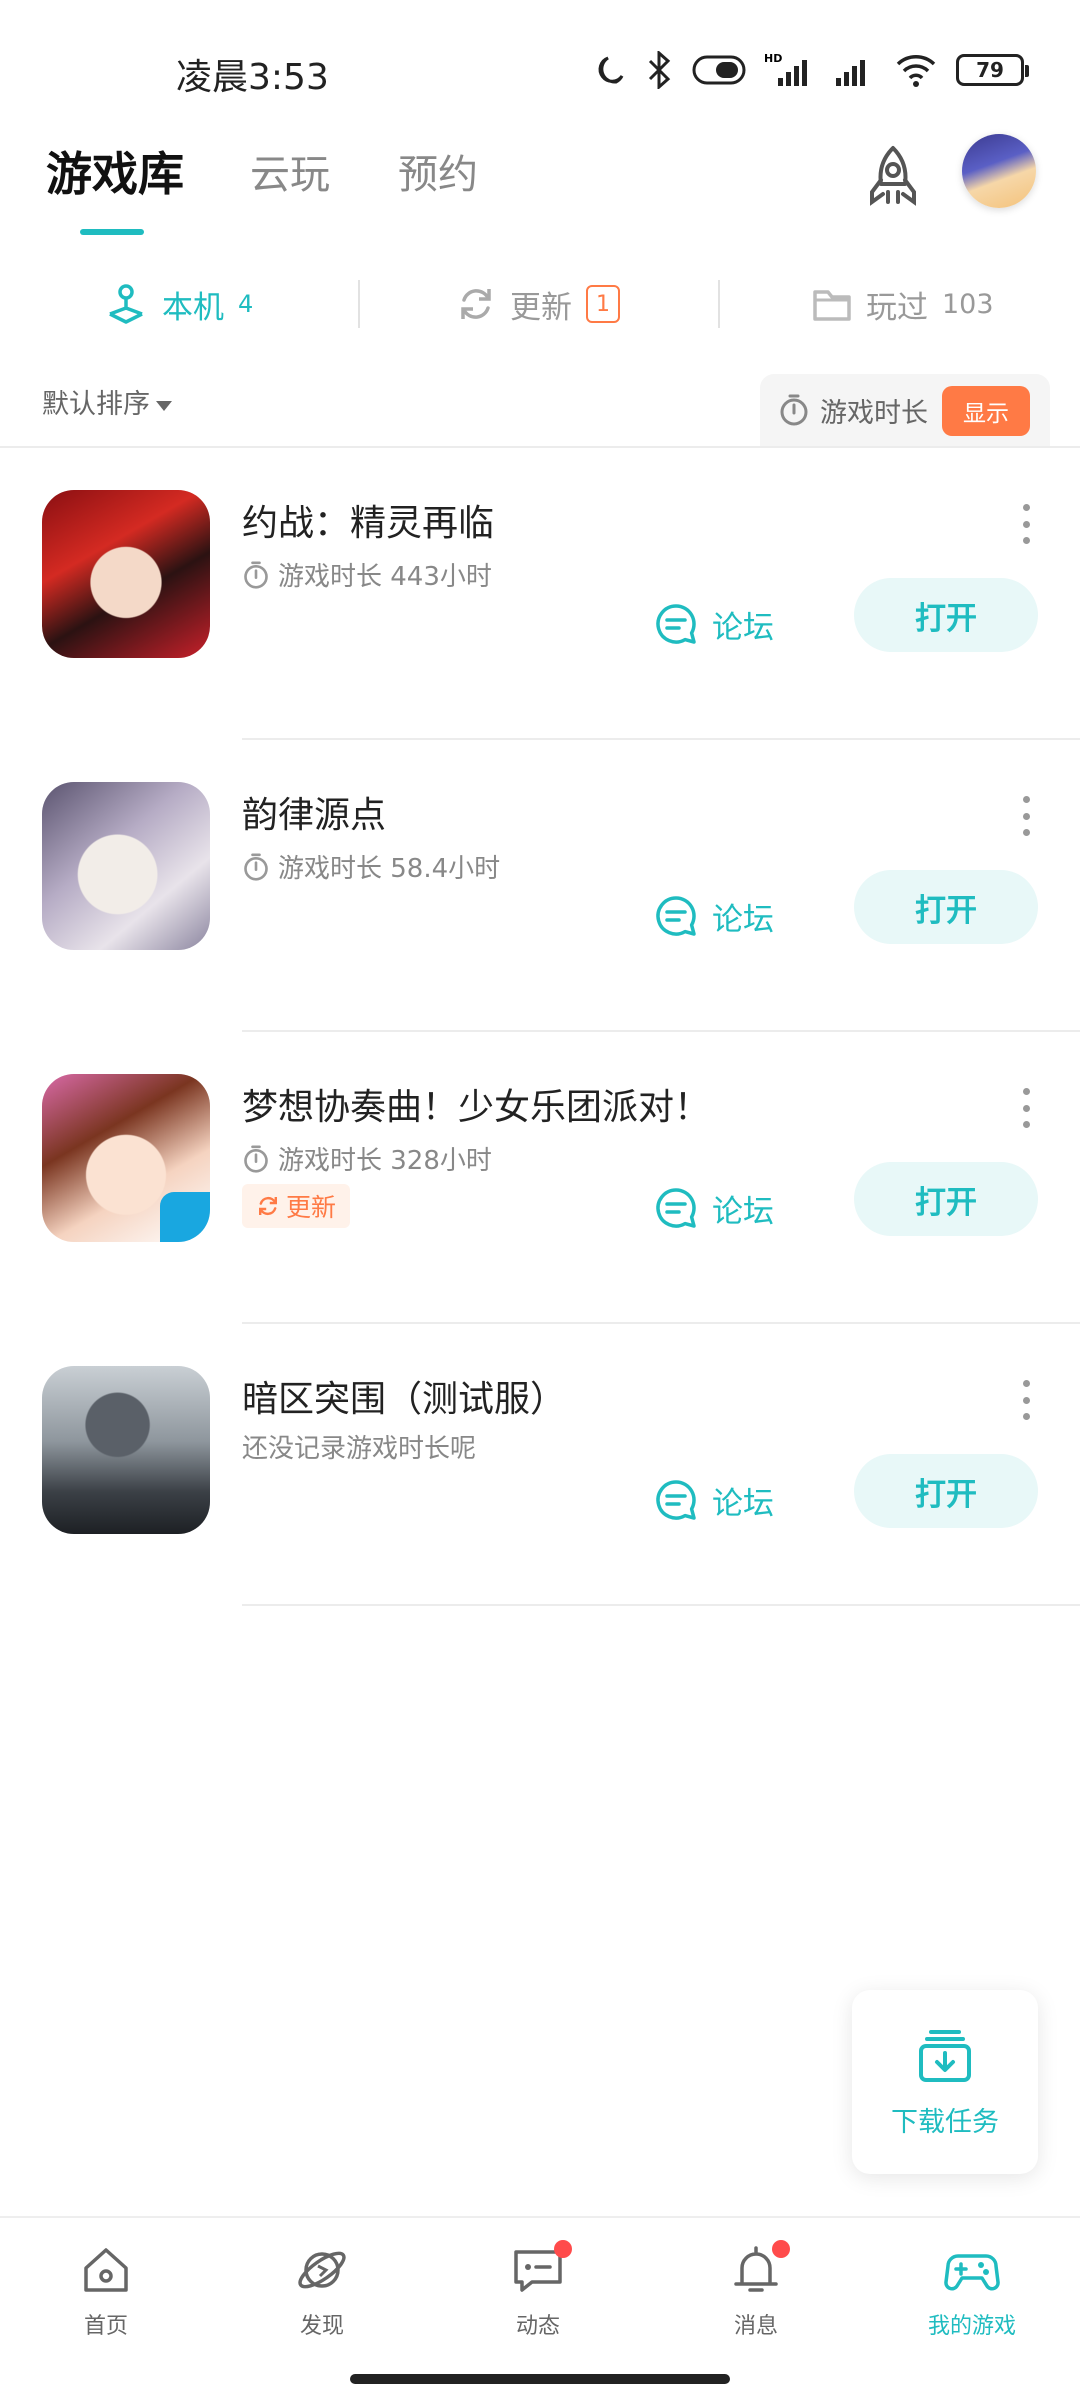 The height and width of the screenshot is (2400, 1080). What do you see at coordinates (246, 304) in the screenshot?
I see `sub-tab-local-count: 4` at bounding box center [246, 304].